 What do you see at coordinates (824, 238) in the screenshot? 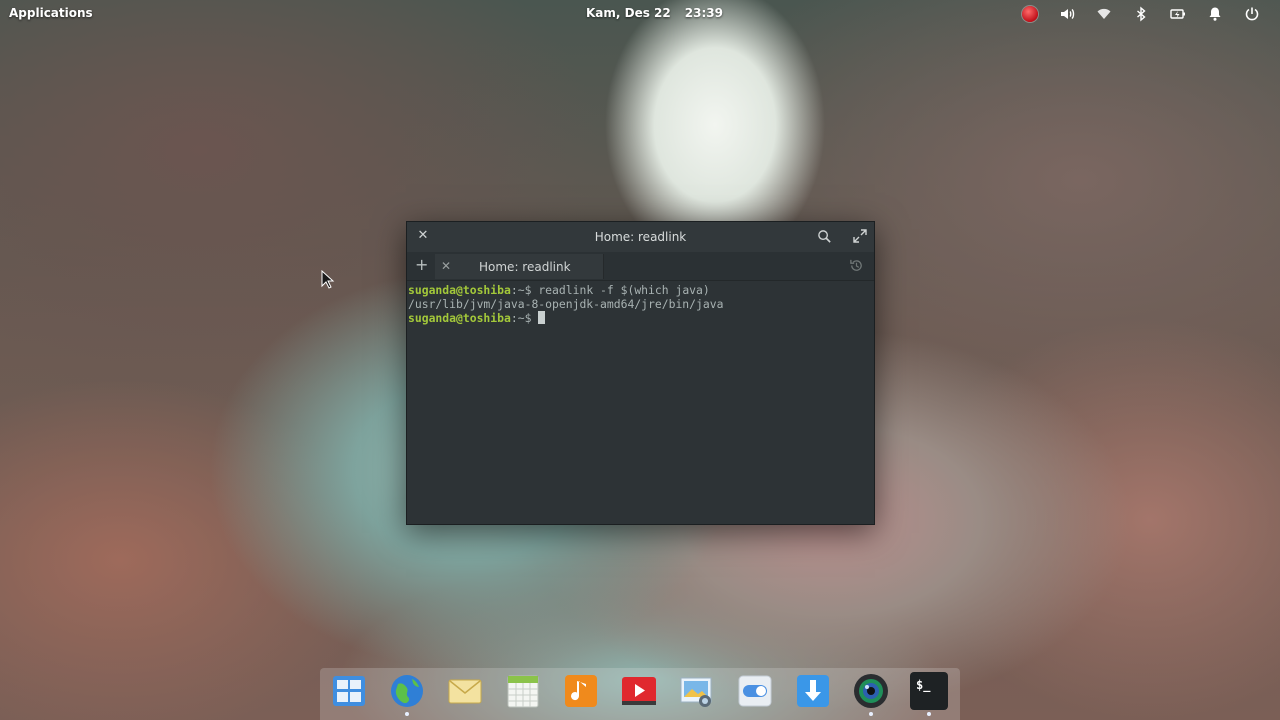
I see `search-icon` at bounding box center [824, 238].